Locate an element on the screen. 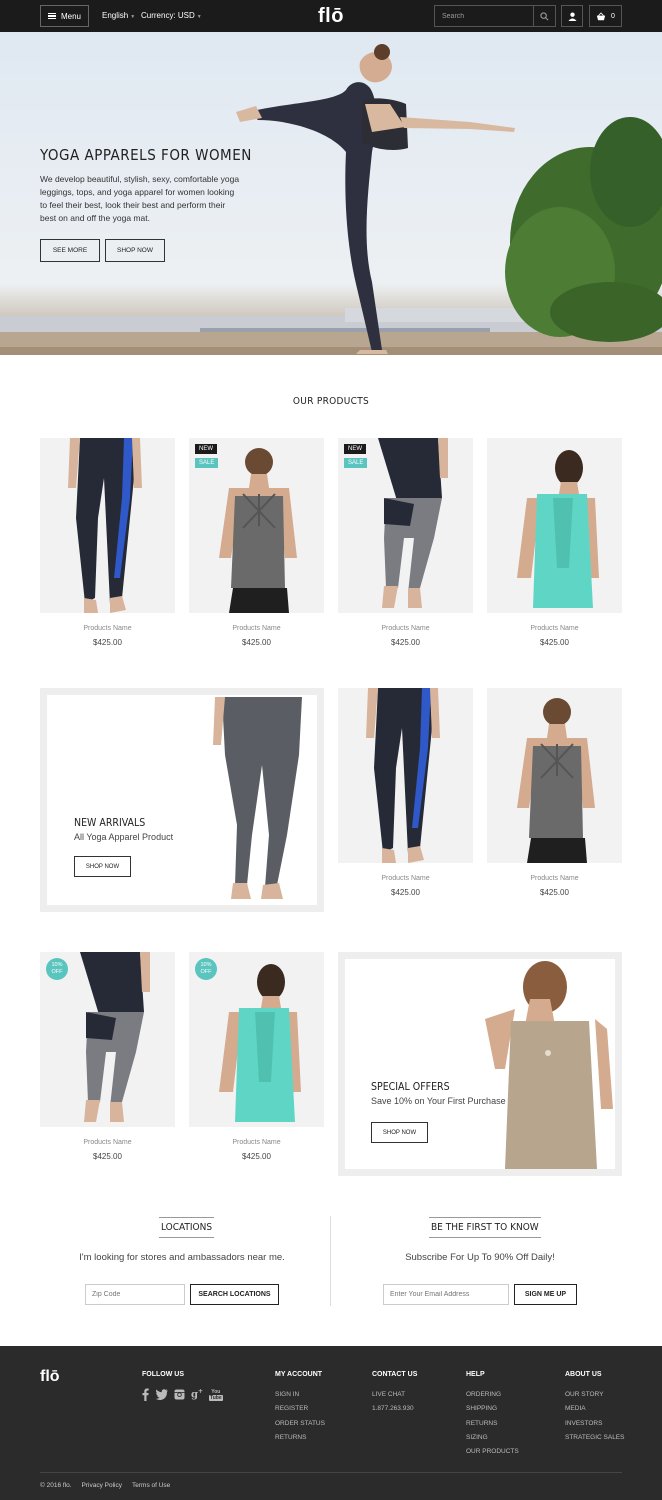 This screenshot has width=662, height=1500. new-arrivals-shop-now-button: SHOP NOW is located at coordinates (102, 866).